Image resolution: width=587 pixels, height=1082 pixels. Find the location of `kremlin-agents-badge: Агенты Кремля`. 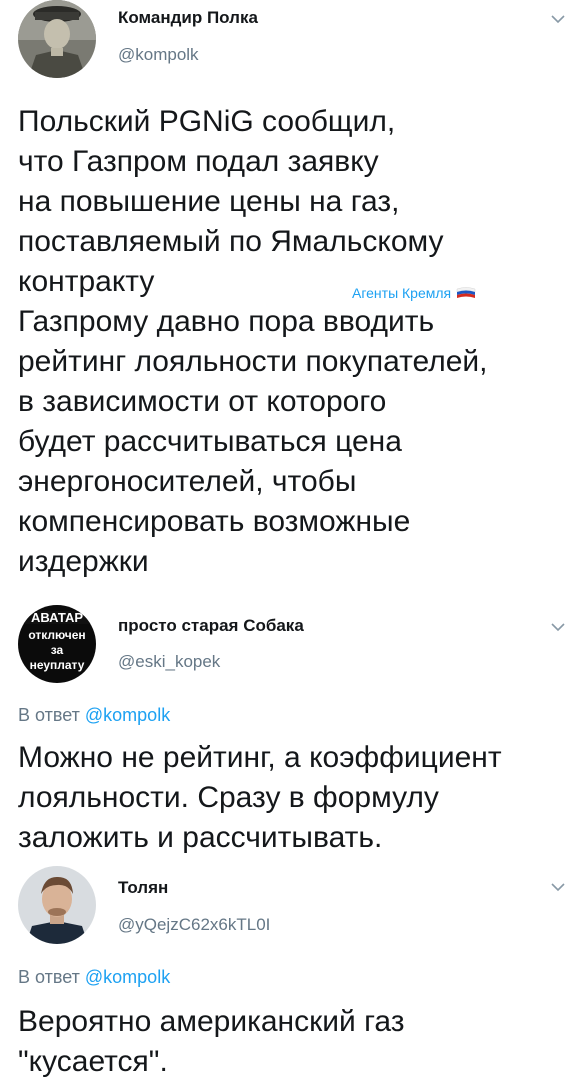

kremlin-agents-badge: Агенты Кремля is located at coordinates (414, 293).